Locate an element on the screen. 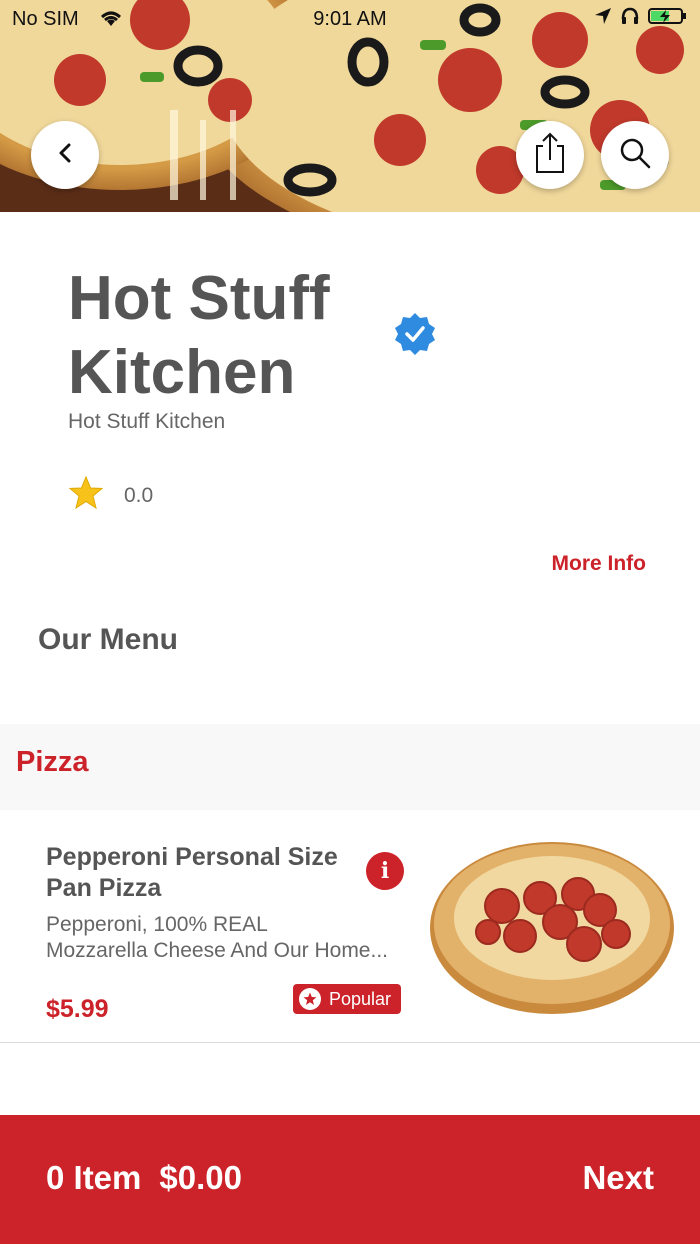 This screenshot has width=700, height=1244. popular-star-icon is located at coordinates (310, 999).